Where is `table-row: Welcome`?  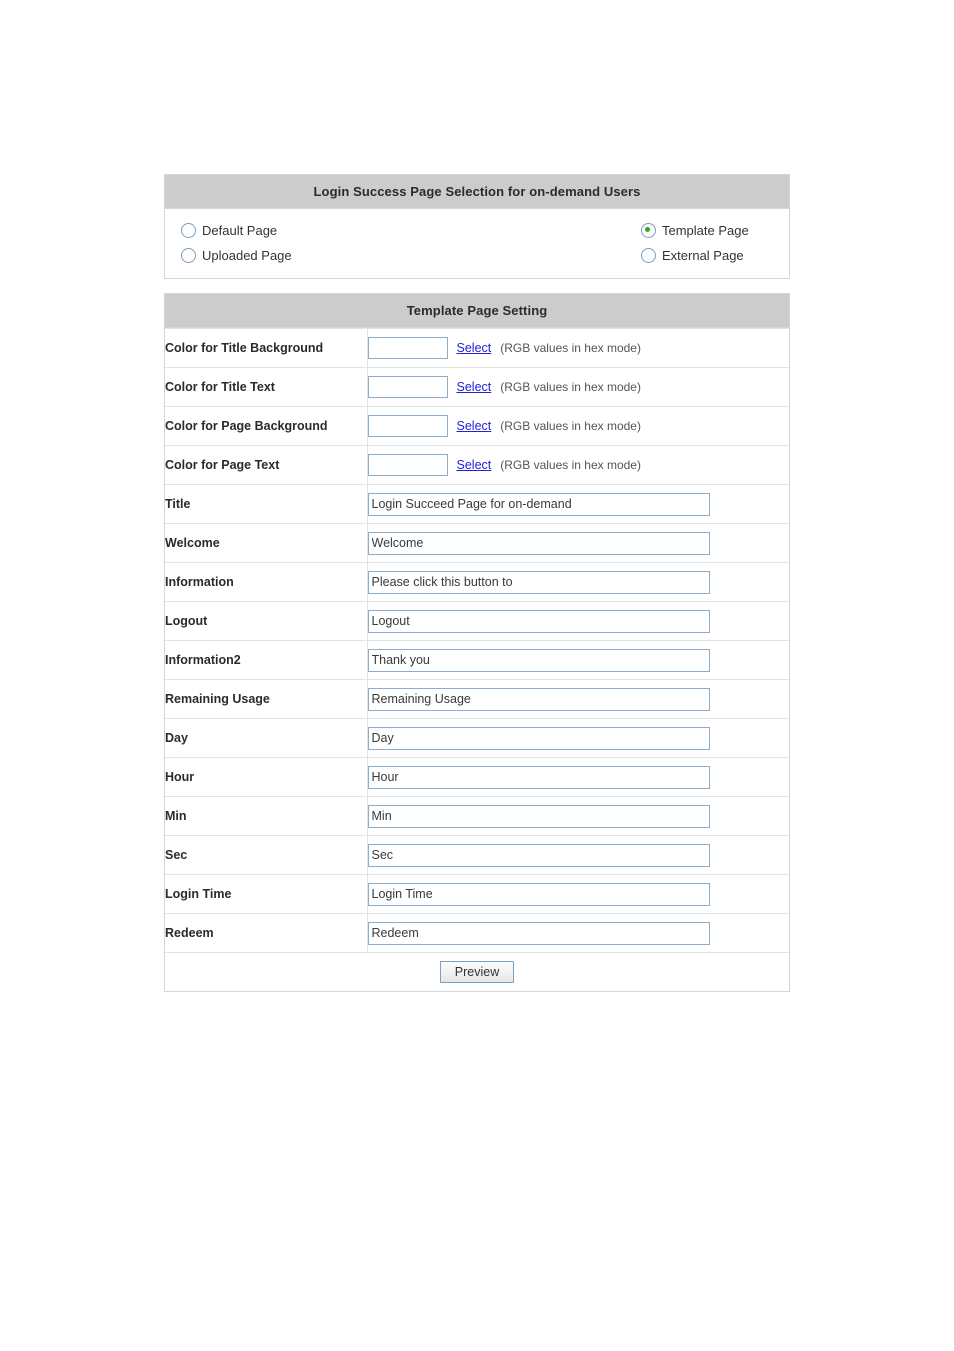
table-row: Welcome is located at coordinates (477, 543).